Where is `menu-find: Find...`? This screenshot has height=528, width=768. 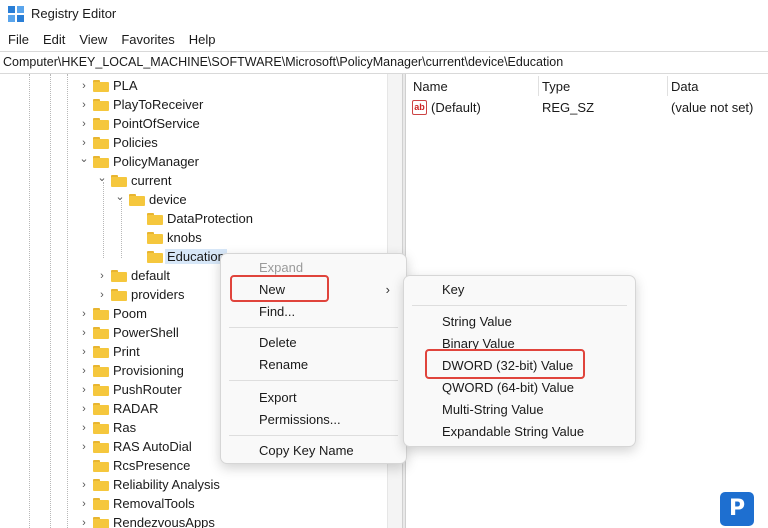
menu-find: Find... is located at coordinates (313, 312).